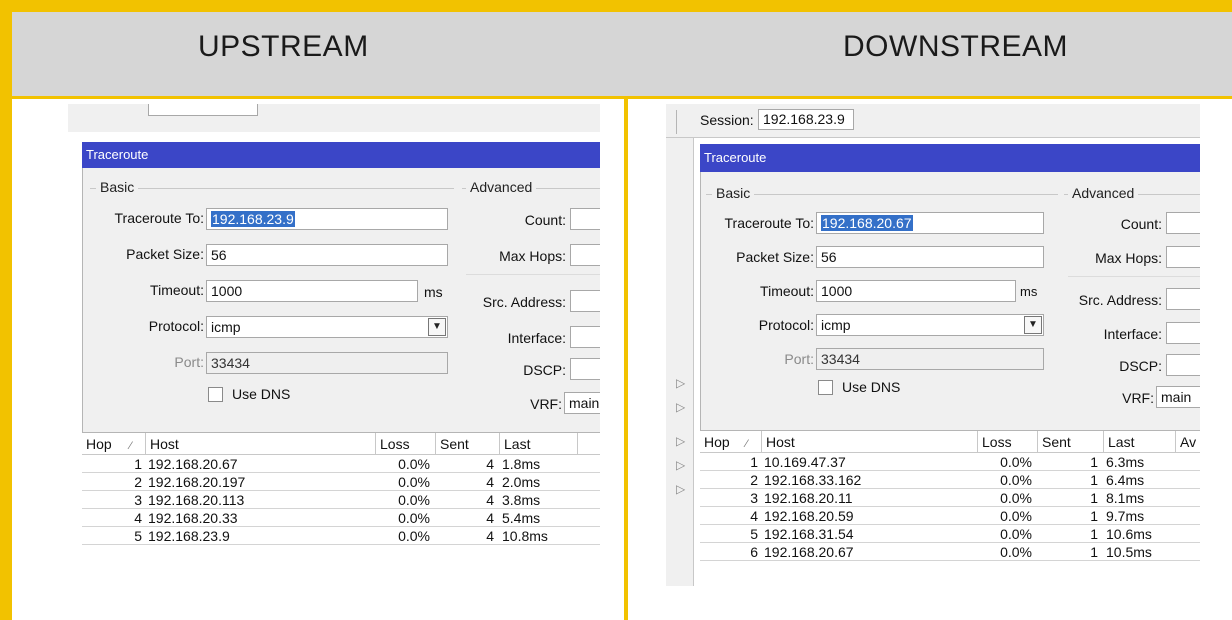 This screenshot has height=620, width=1232. What do you see at coordinates (950, 552) in the screenshot?
I see `table-row: 6 192.168.20.67 0.0% 1 10.5ms` at bounding box center [950, 552].